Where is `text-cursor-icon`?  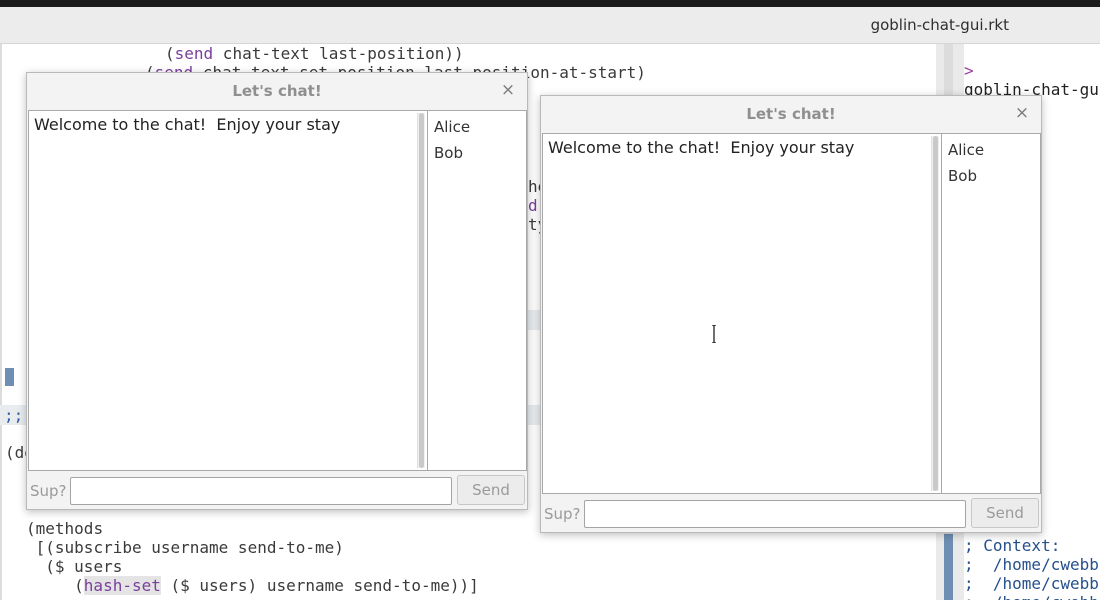
text-cursor-icon is located at coordinates (714, 334).